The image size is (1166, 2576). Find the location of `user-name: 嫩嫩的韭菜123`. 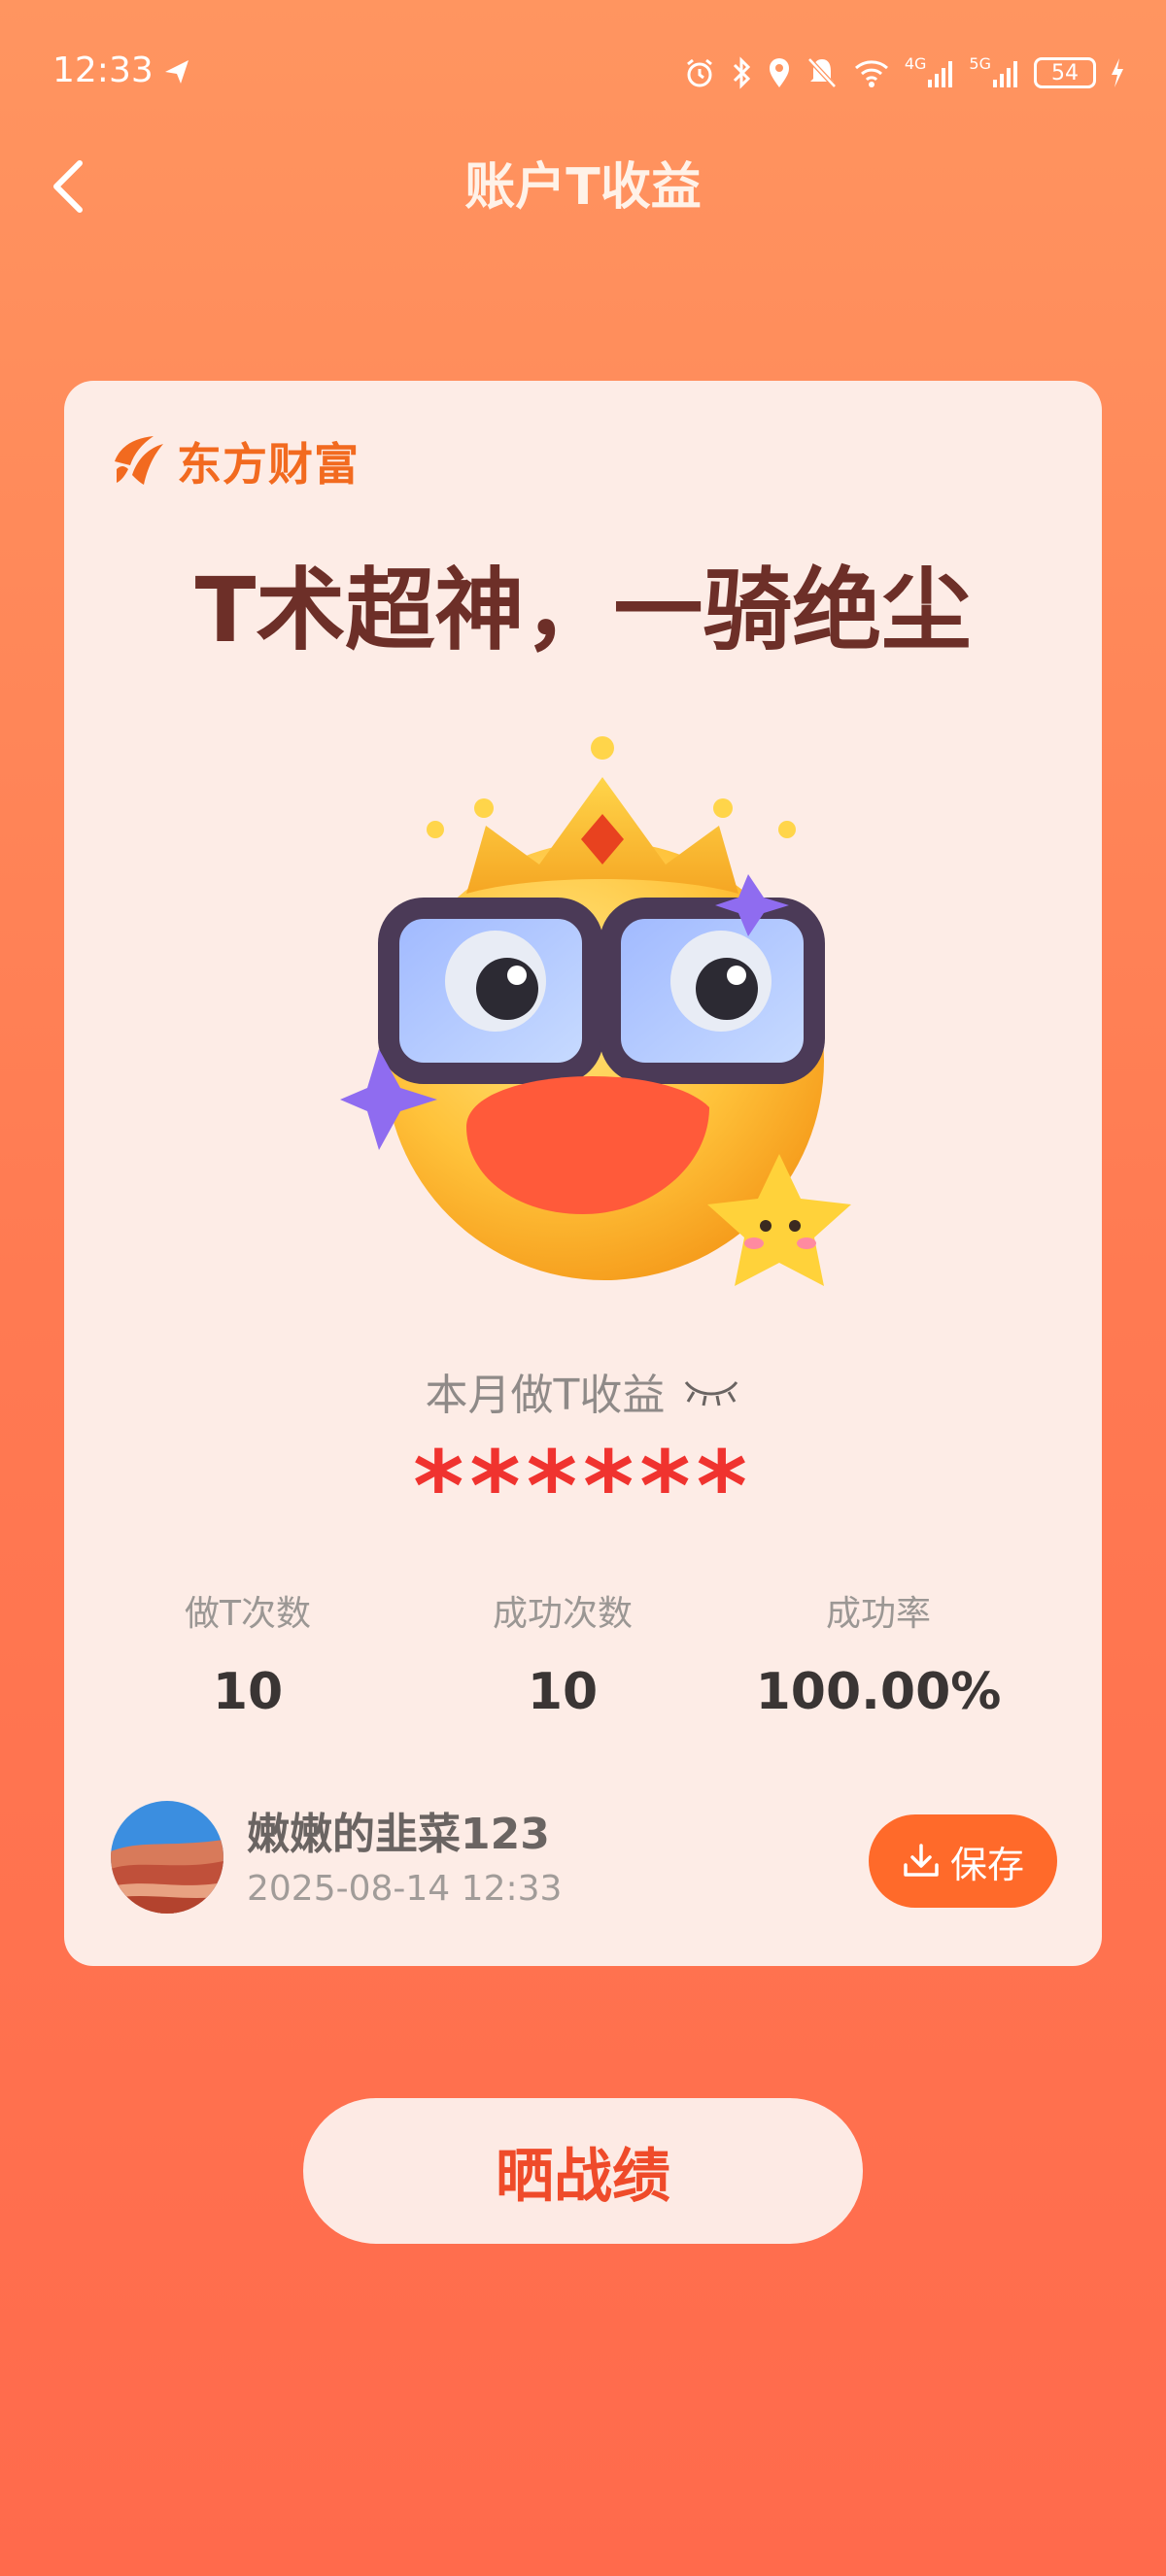

user-name: 嫩嫩的韭菜123 is located at coordinates (398, 1834).